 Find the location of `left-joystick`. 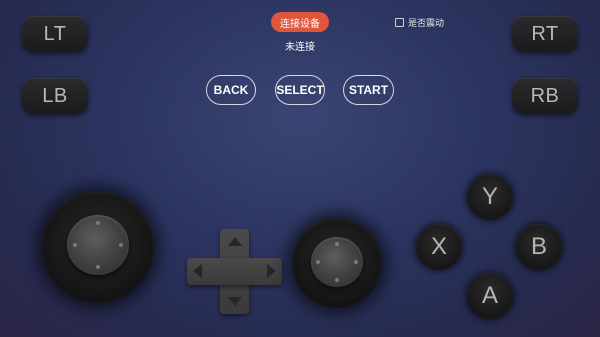

left-joystick is located at coordinates (98, 247).